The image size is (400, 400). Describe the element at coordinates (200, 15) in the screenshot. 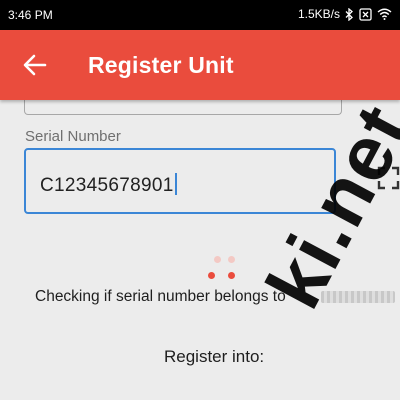

I see `status-bar: 3:46 PM 1.5KB/s` at that location.